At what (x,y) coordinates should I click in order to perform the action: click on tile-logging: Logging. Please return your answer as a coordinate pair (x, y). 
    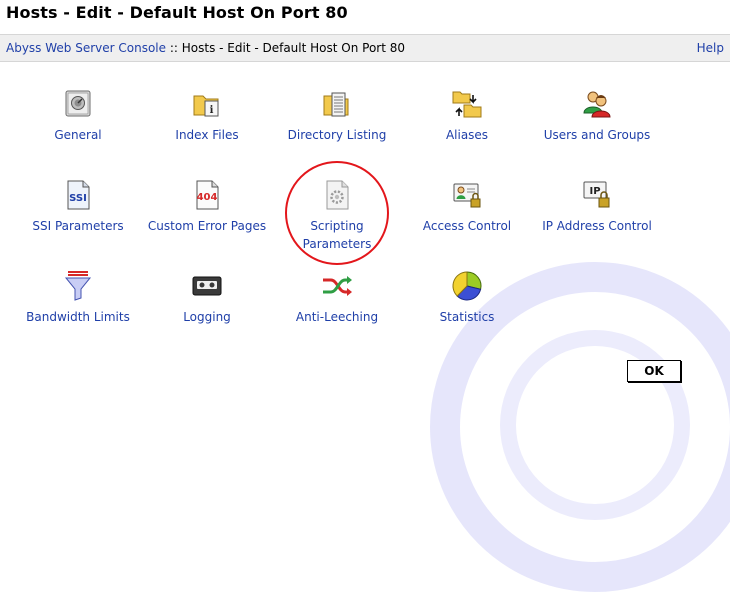
    Looking at the image, I should click on (207, 298).